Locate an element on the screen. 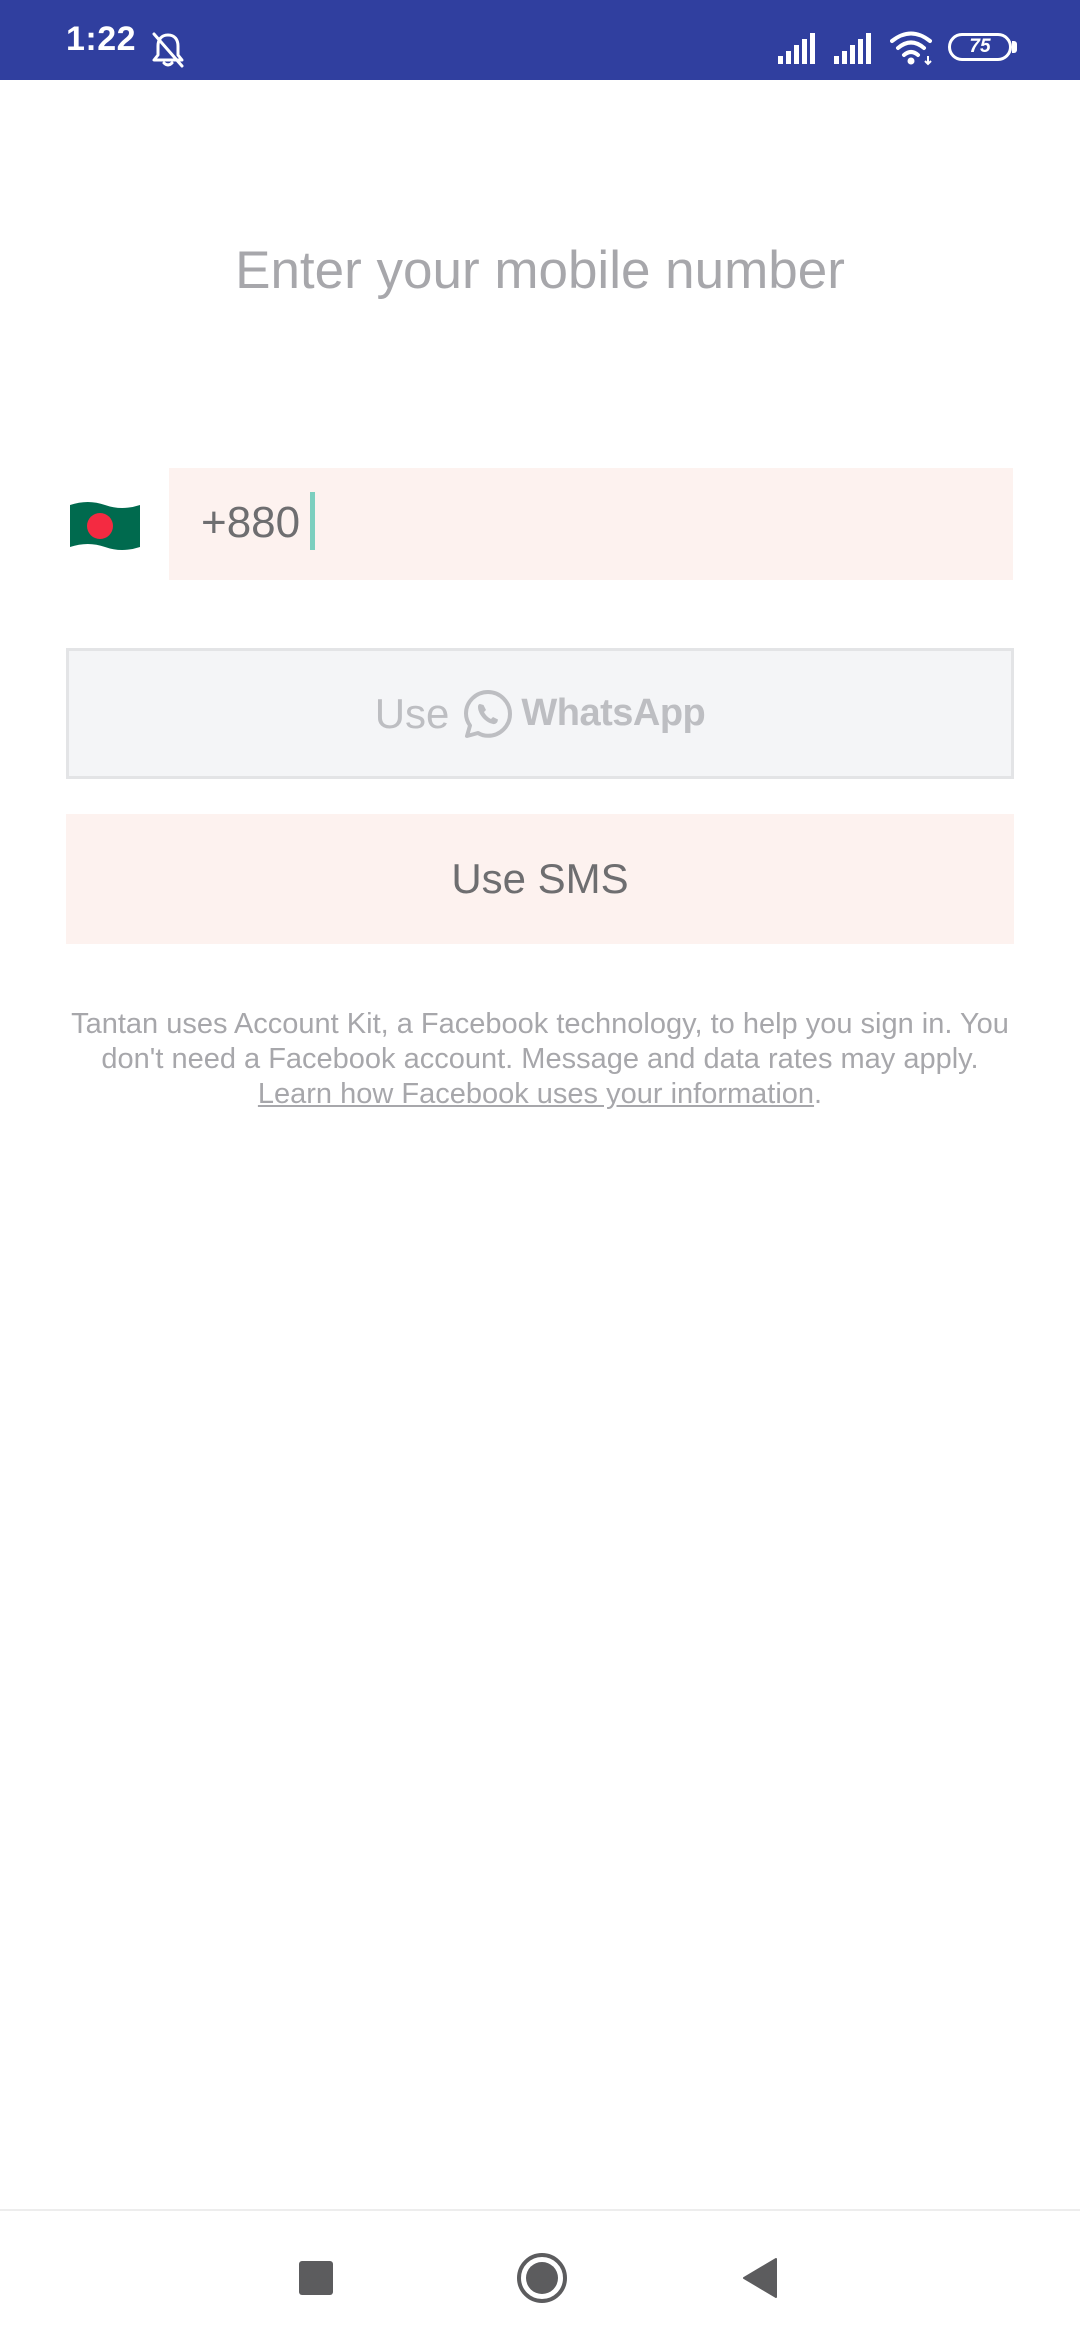 The height and width of the screenshot is (2340, 1080). wifi-icon is located at coordinates (911, 48).